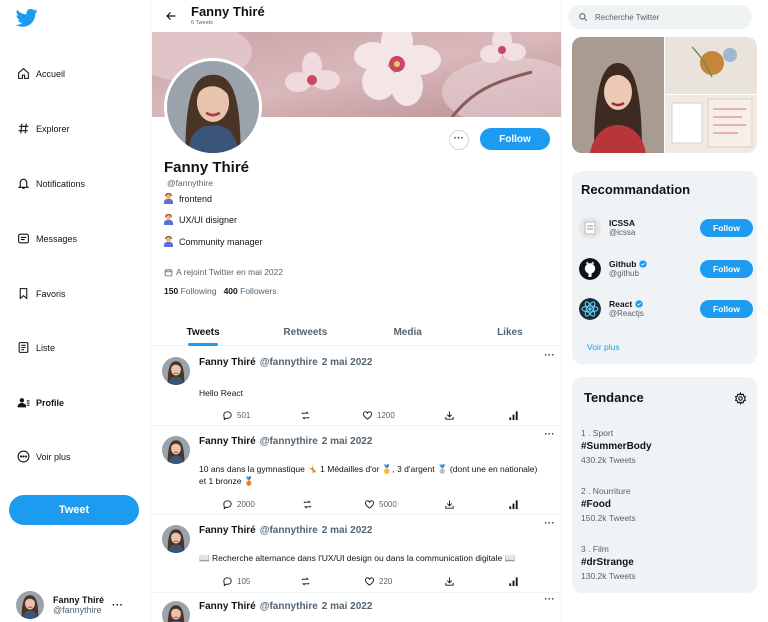 Image resolution: width=768 pixels, height=622 pixels. I want to click on like-button: 1200, so click(378, 415).